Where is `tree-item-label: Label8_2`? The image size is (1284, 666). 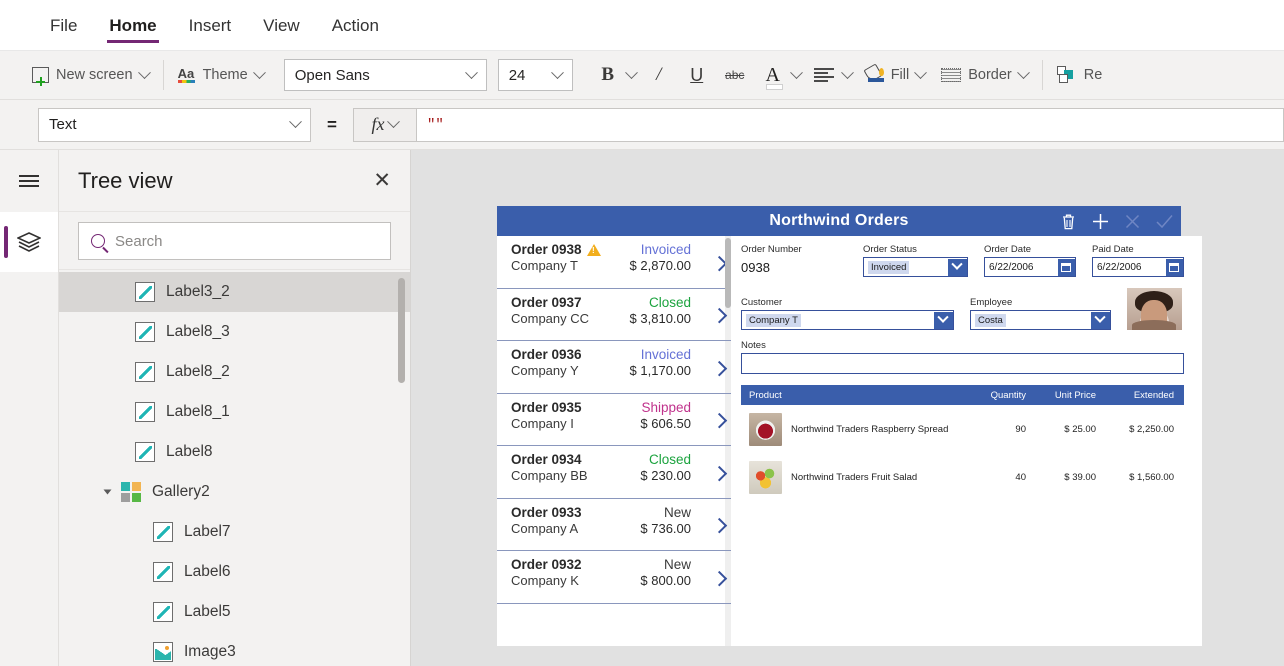
tree-item-label: Label8_2 is located at coordinates (198, 371).